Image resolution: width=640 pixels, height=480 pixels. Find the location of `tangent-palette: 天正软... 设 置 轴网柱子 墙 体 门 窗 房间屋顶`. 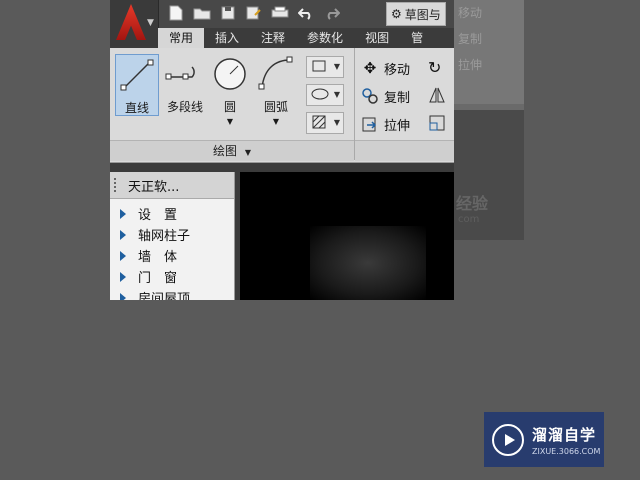

tangent-palette: 天正软... 设 置 轴网柱子 墙 体 门 窗 房间屋顶 is located at coordinates (172, 236).